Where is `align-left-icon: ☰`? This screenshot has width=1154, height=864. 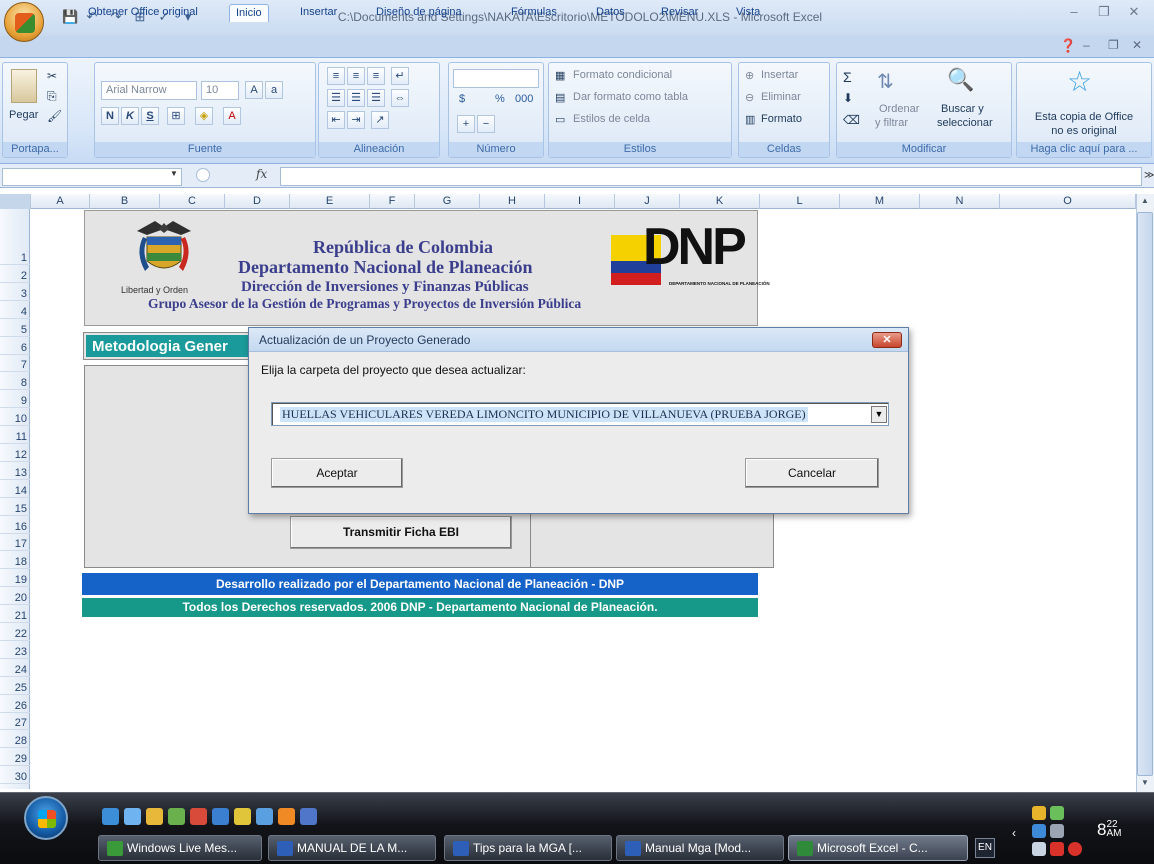
align-left-icon: ☰ is located at coordinates (336, 98).